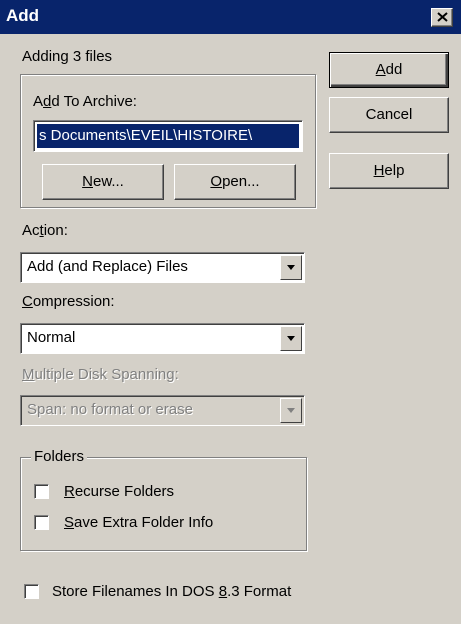  I want to click on close-icon, so click(442, 17).